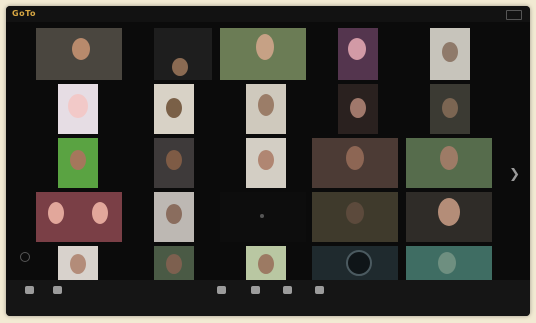  Describe the element at coordinates (319, 290) in the screenshot. I see `more-icon` at that location.